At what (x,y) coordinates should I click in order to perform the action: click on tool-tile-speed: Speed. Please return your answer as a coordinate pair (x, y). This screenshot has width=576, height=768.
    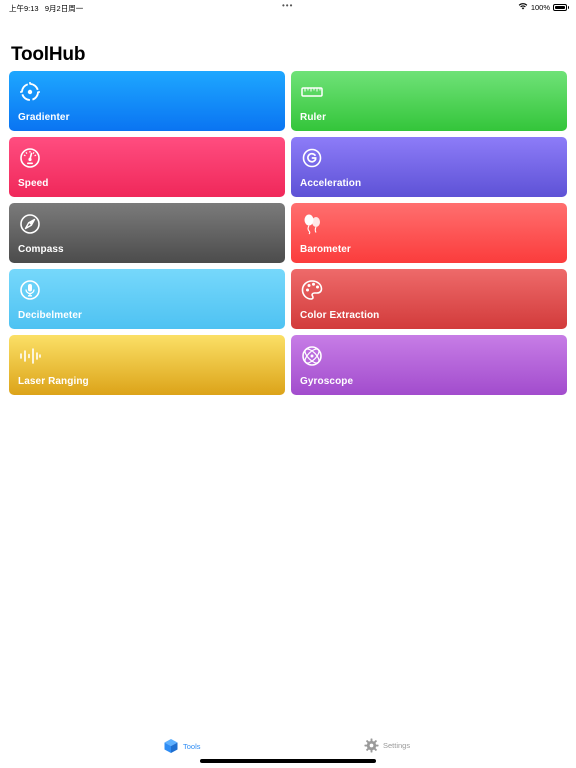
    Looking at the image, I should click on (147, 167).